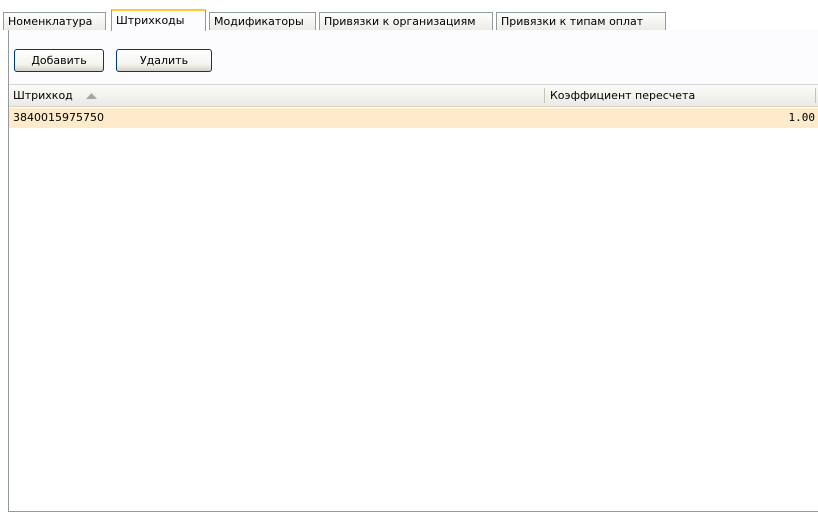 Image resolution: width=818 pixels, height=512 pixels. What do you see at coordinates (43, 95) in the screenshot?
I see `column-header-label: Штрихкод` at bounding box center [43, 95].